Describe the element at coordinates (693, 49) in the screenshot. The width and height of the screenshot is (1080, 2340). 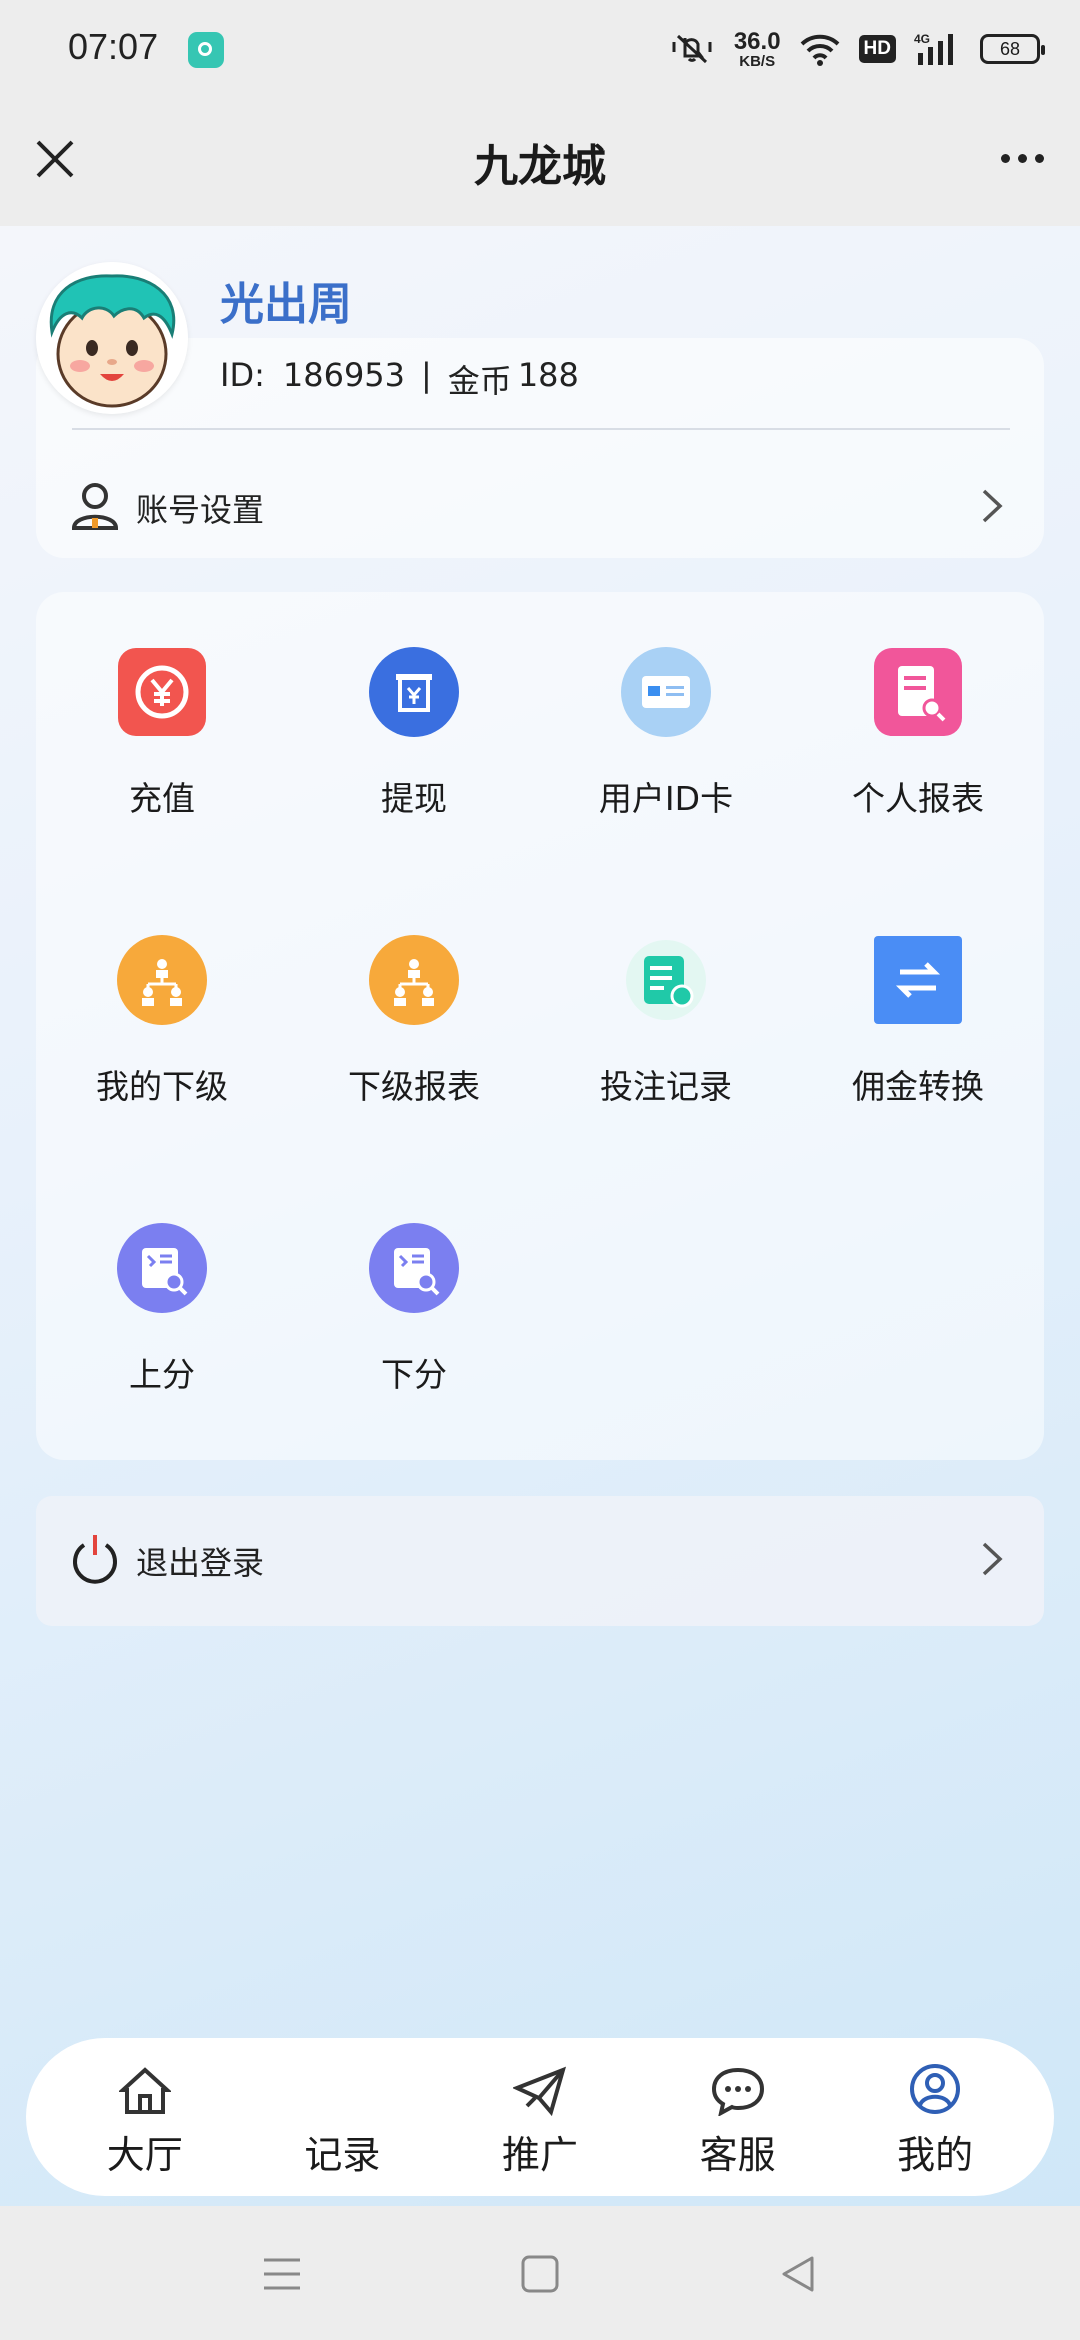
I see `mute-icon` at that location.